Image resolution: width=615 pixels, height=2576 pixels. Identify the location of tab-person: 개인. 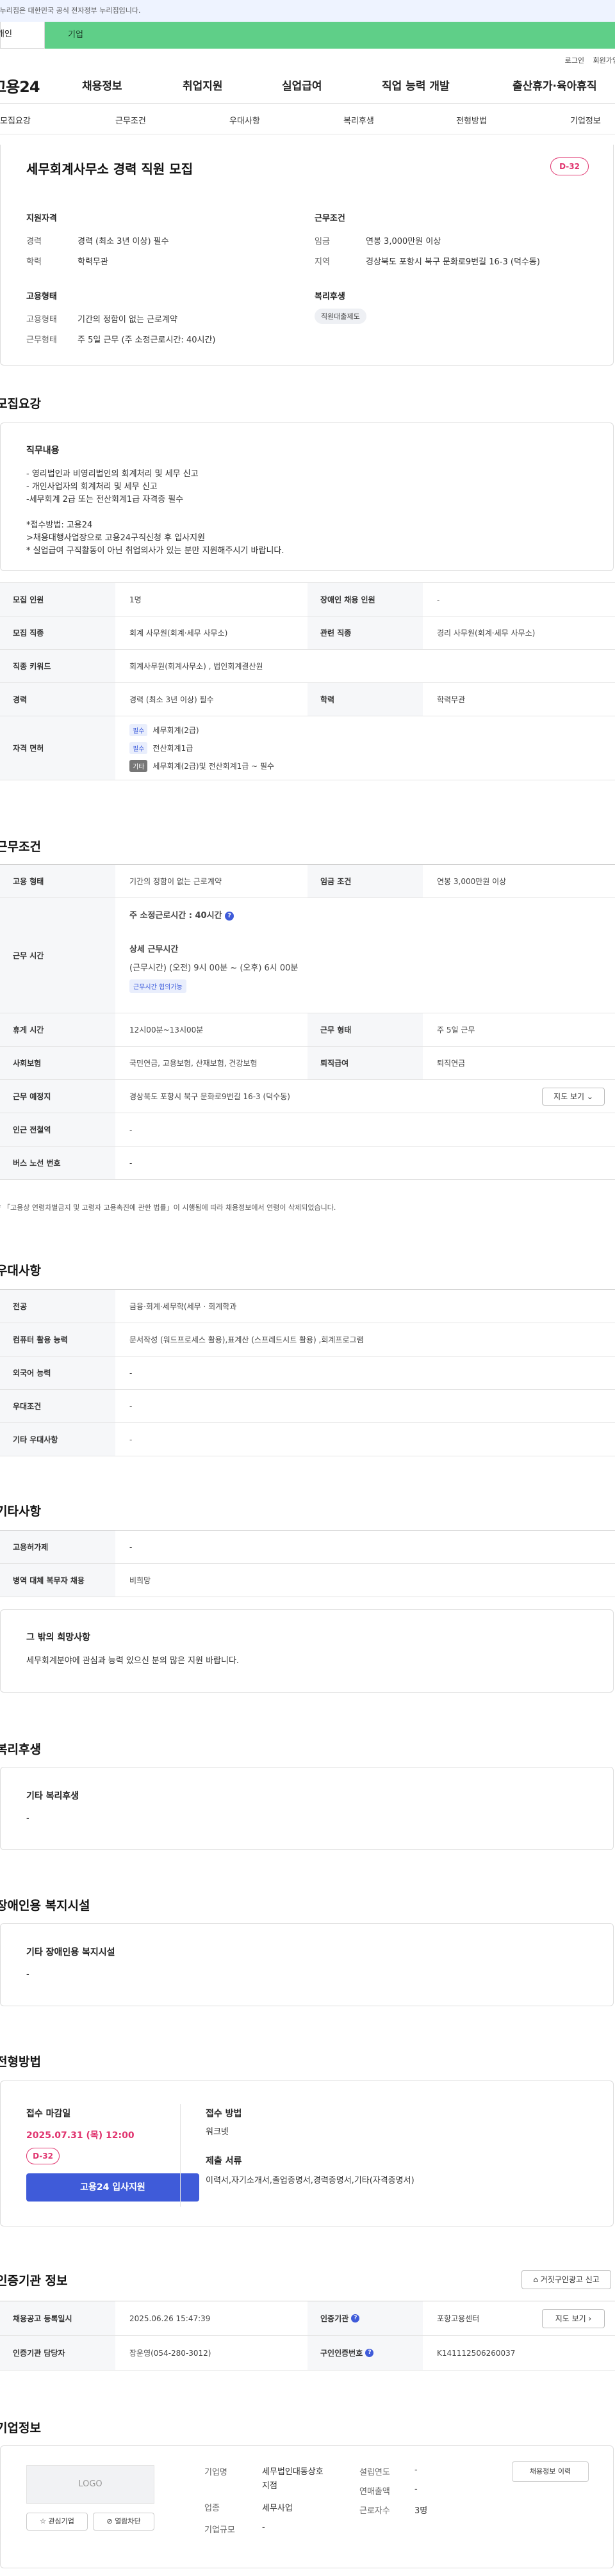
(22, 35).